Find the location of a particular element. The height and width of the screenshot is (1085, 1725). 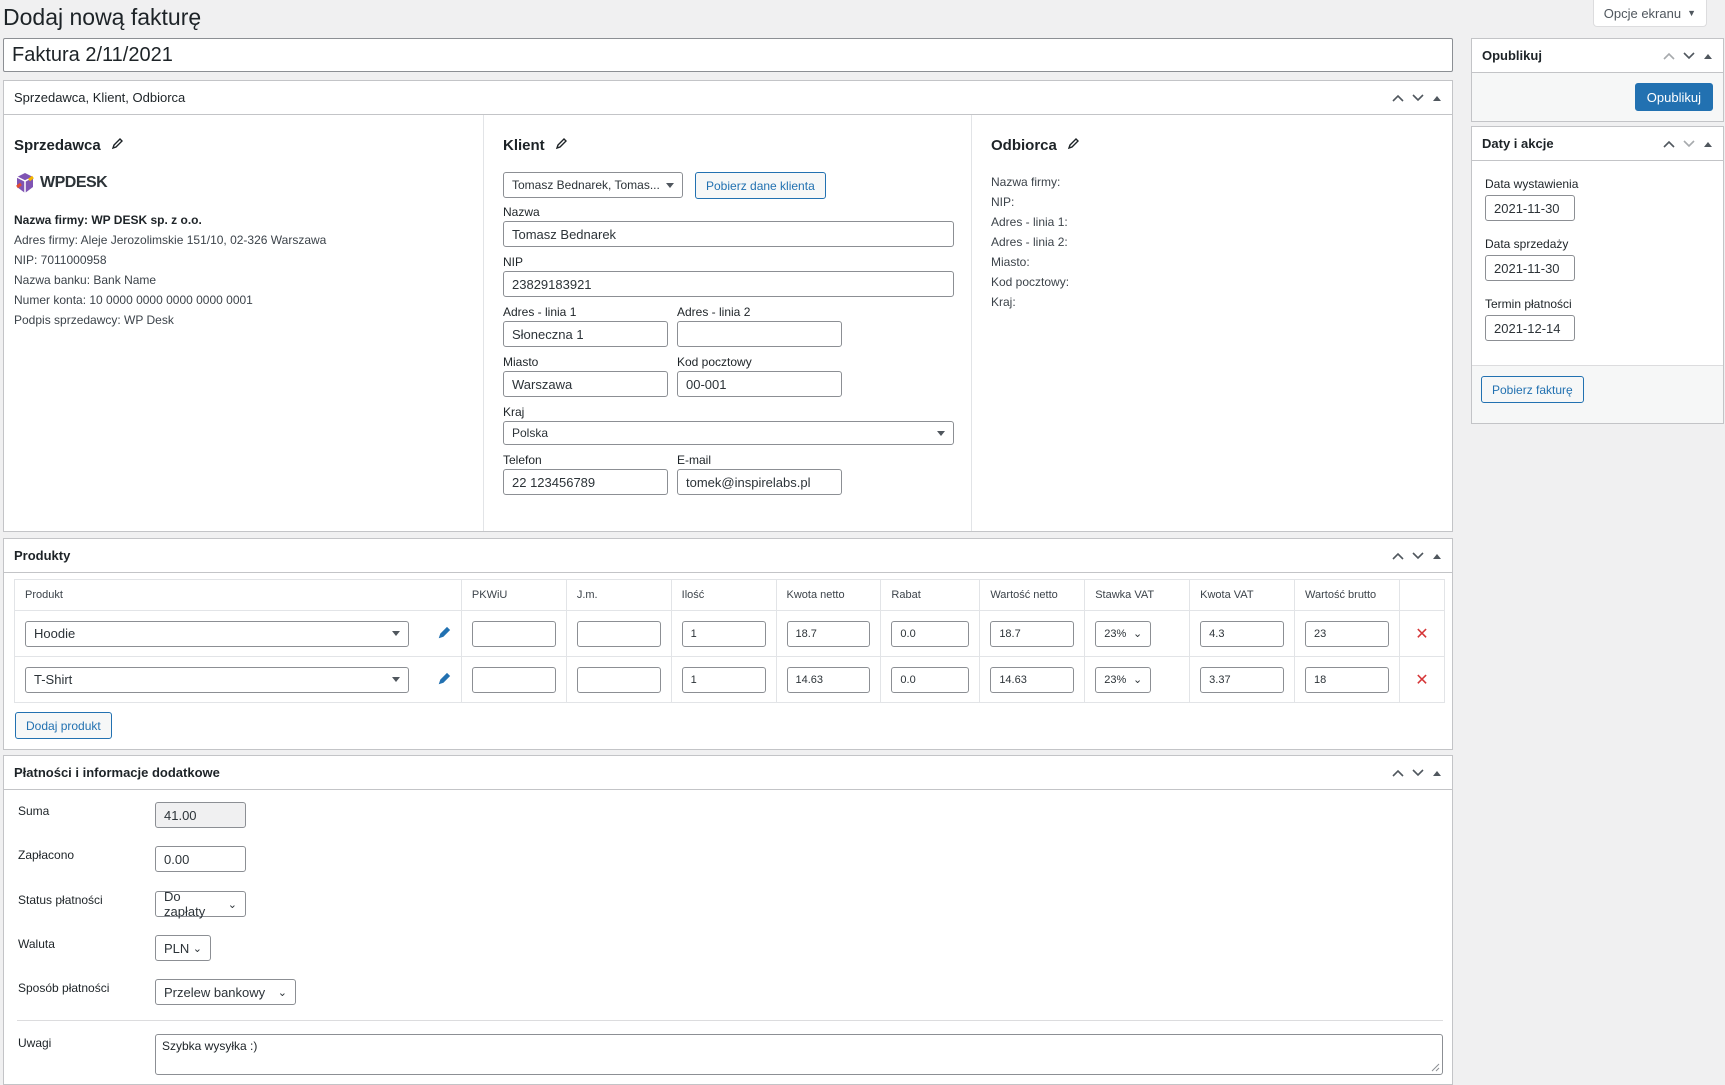

parties-box-title: Sprzedawca, Klient, Odbiorca is located at coordinates (100, 97).